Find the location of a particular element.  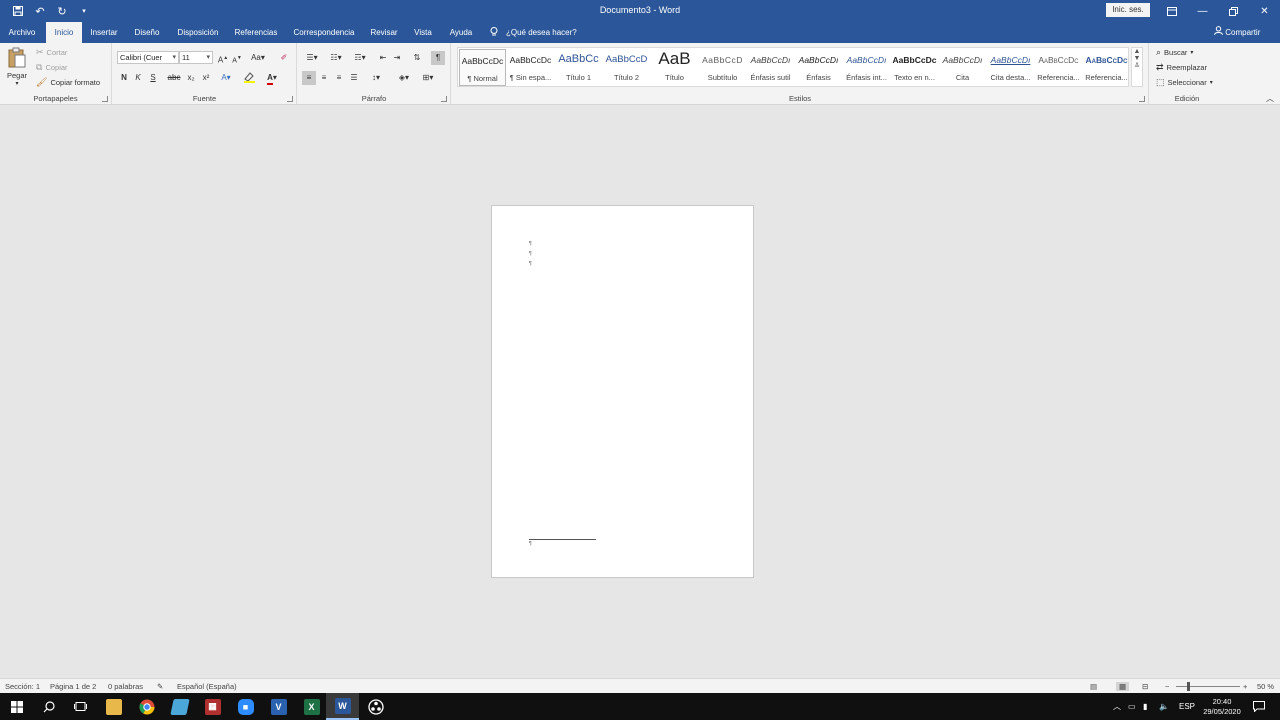

section-indicator: Sección: 1 is located at coordinates (22, 686).